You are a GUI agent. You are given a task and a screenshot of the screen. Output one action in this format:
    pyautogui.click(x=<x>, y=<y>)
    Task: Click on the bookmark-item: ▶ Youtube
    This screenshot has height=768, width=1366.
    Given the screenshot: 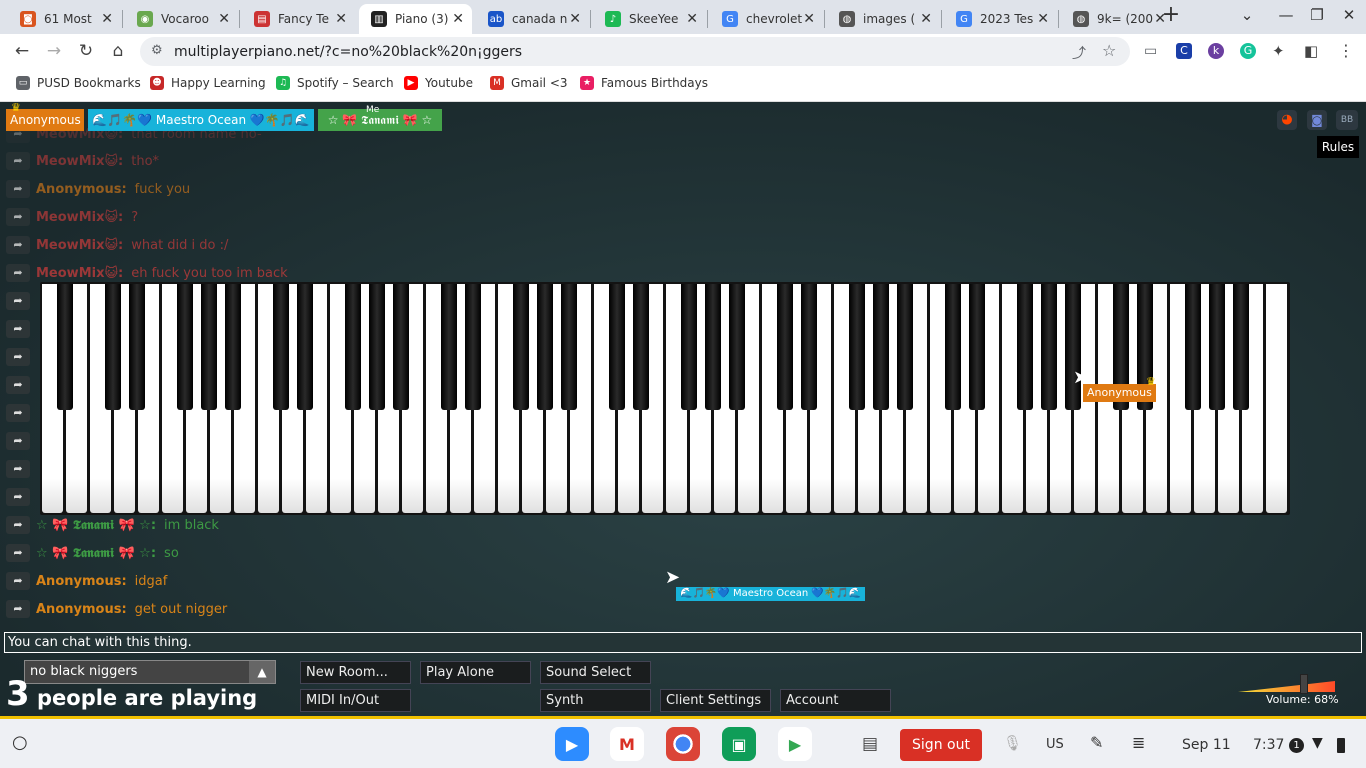 What is the action you would take?
    pyautogui.click(x=438, y=83)
    